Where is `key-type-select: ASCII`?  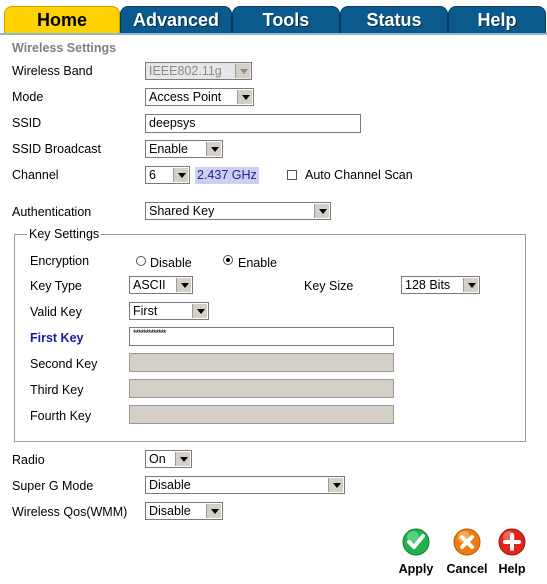
key-type-select: ASCII is located at coordinates (161, 285).